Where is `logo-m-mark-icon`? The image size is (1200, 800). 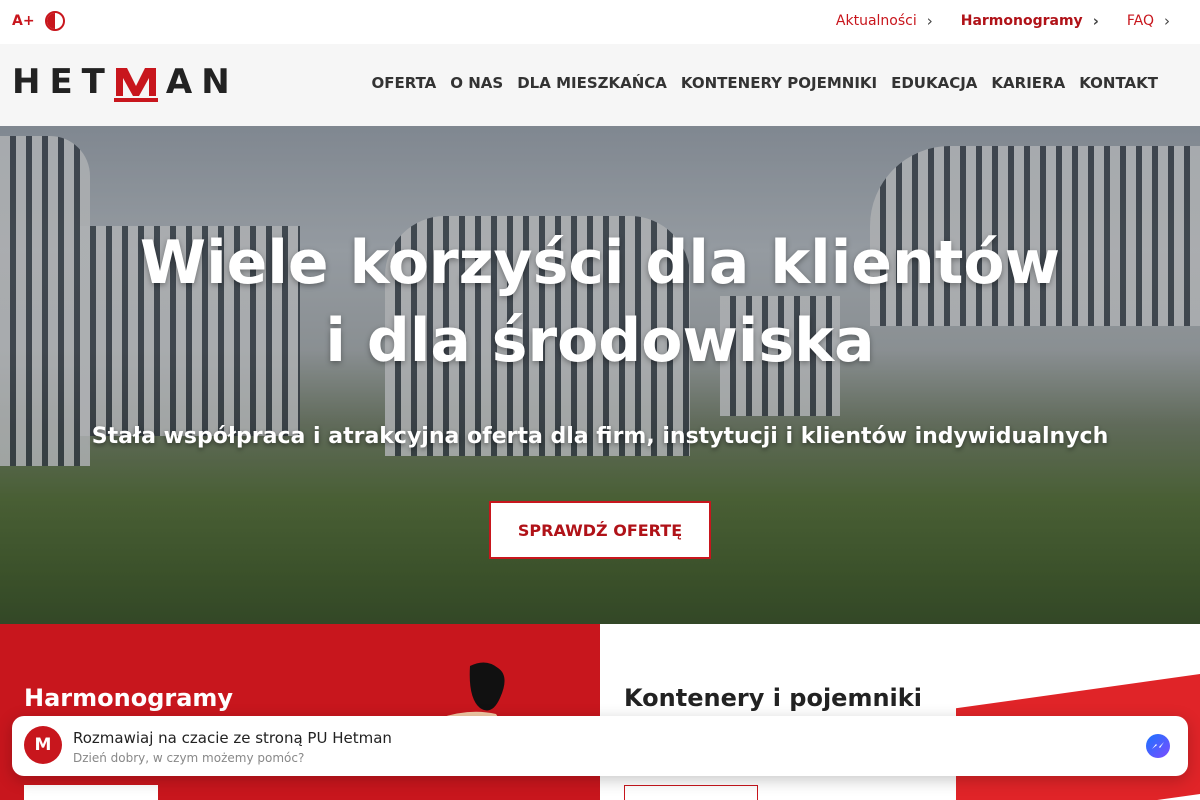
logo-m-mark-icon is located at coordinates (135, 82).